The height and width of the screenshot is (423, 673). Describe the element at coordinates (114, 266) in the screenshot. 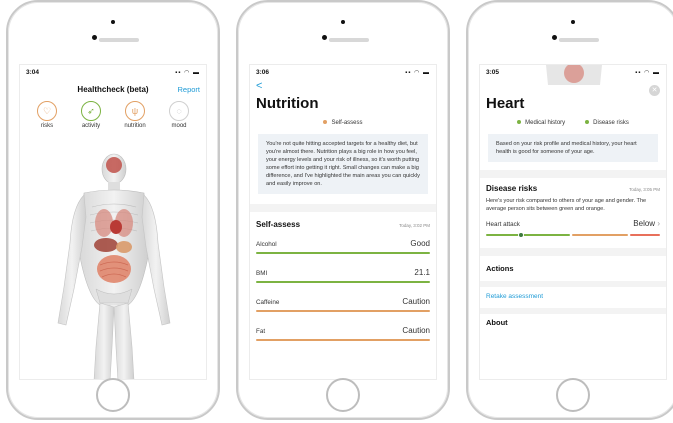

I see `human-body-illustration` at that location.